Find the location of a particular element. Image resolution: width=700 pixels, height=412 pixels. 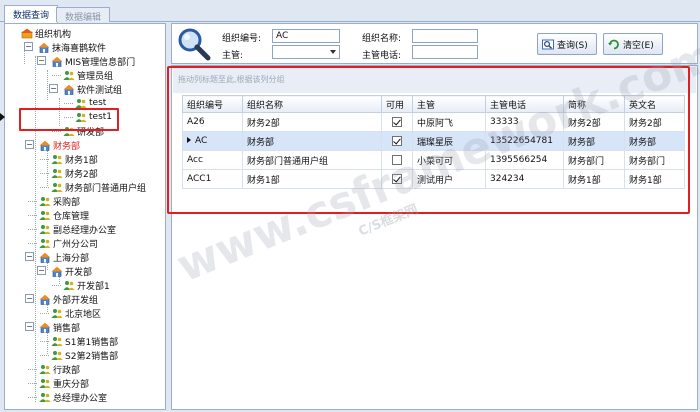

tree-node: 行政部 is located at coordinates (59, 369).